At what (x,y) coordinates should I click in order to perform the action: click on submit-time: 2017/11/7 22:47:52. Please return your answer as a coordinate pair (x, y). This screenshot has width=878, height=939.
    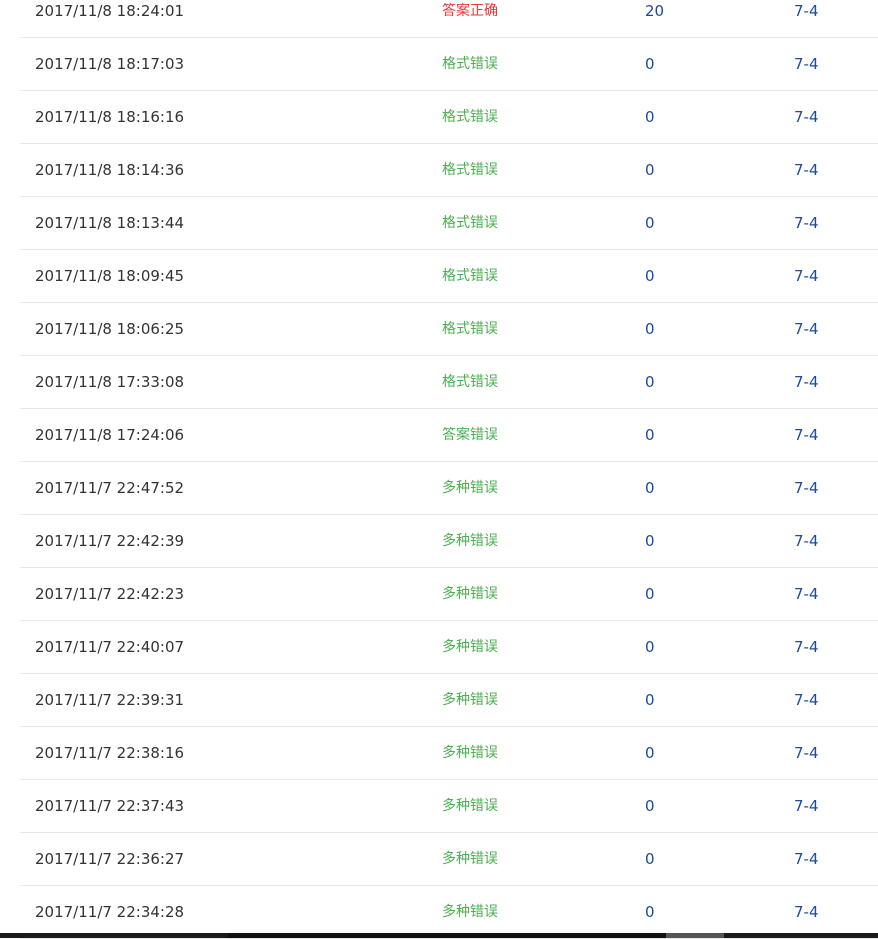
    Looking at the image, I should click on (110, 488).